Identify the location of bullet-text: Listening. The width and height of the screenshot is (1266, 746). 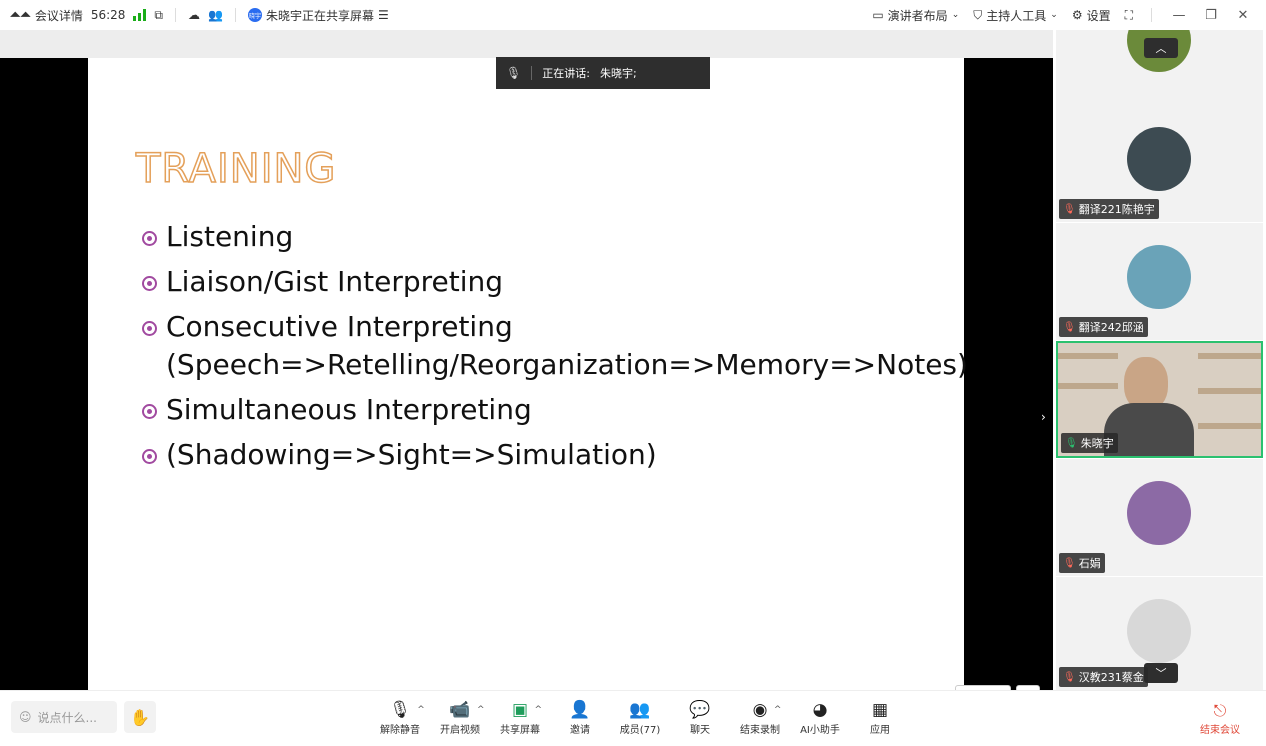
(230, 236).